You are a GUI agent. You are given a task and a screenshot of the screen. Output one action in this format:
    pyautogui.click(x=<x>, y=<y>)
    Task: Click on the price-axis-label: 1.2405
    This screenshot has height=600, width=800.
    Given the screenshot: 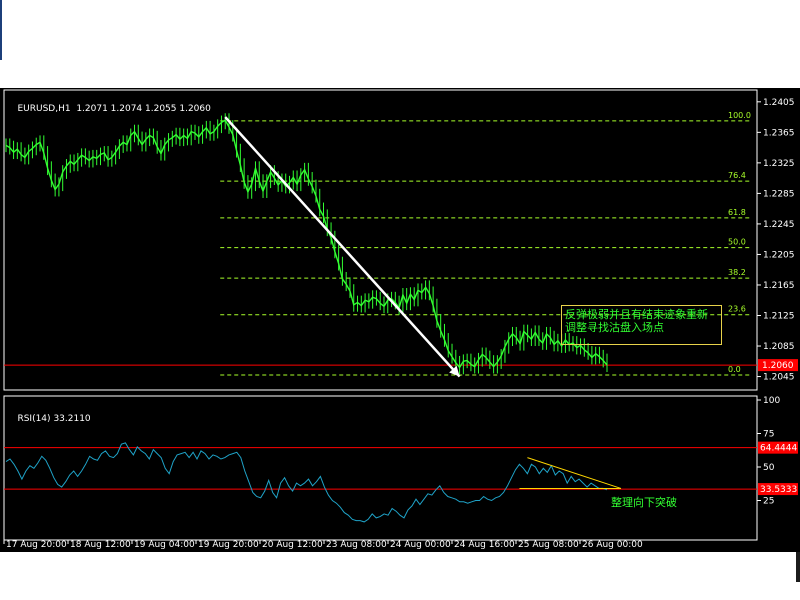 What is the action you would take?
    pyautogui.click(x=779, y=103)
    